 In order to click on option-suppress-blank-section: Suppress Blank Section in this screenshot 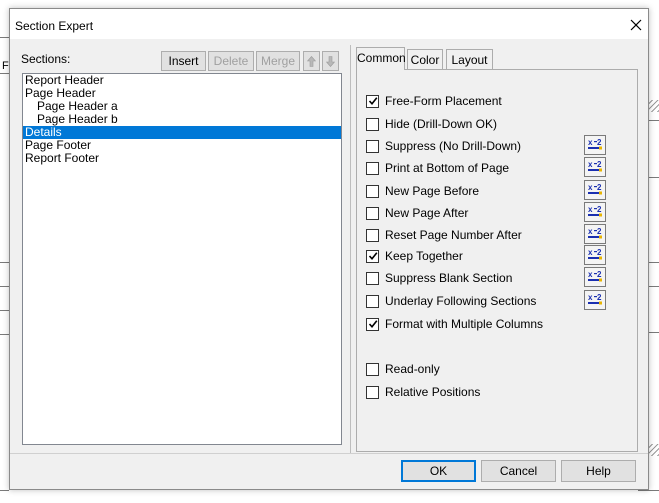, I will do `click(439, 278)`.